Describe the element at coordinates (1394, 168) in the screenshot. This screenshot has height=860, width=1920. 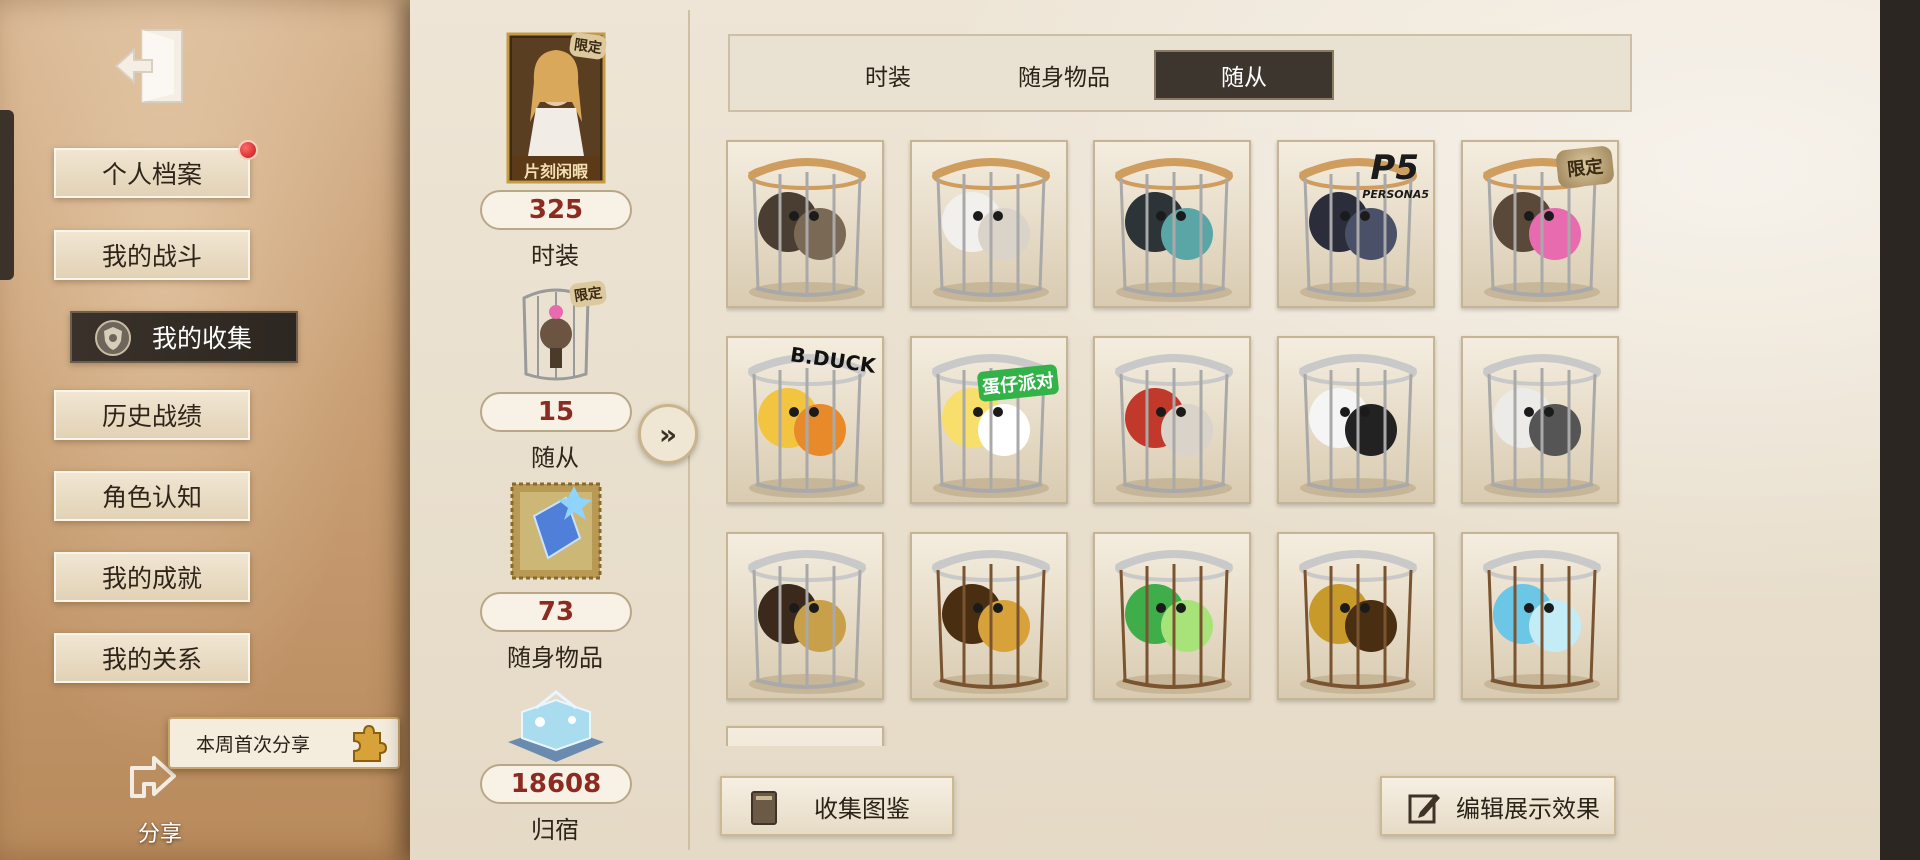
I see `persona5-badge: P5` at that location.